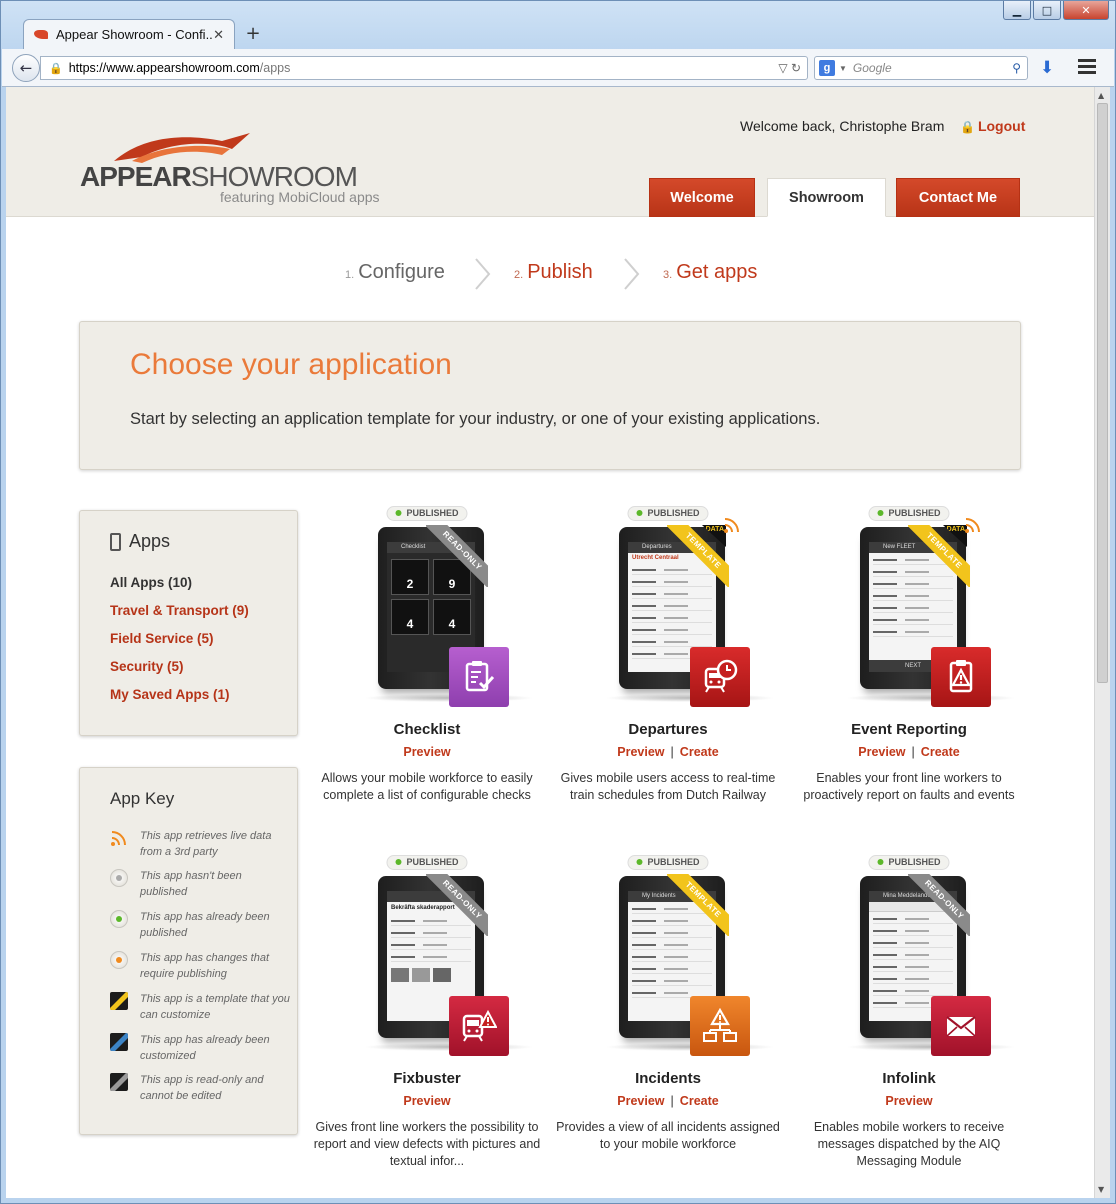 Image resolution: width=1116 pixels, height=1204 pixels. Describe the element at coordinates (1102, 393) in the screenshot. I see `scrollbar-thumb` at that location.